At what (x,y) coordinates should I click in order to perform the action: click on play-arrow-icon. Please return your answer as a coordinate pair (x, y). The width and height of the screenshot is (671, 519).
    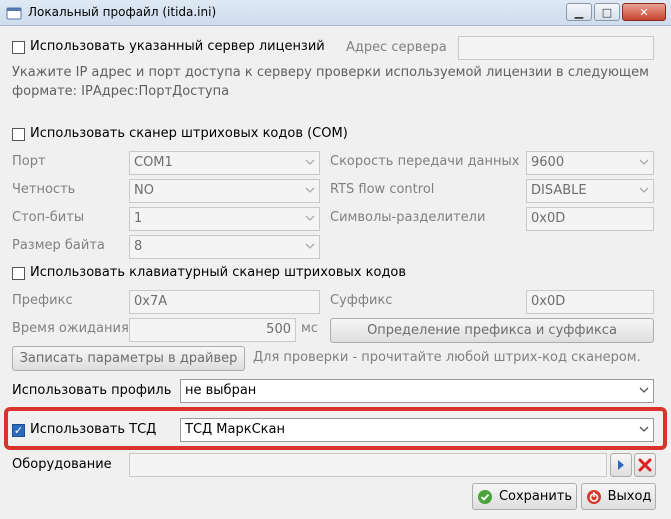
    Looking at the image, I should click on (621, 465).